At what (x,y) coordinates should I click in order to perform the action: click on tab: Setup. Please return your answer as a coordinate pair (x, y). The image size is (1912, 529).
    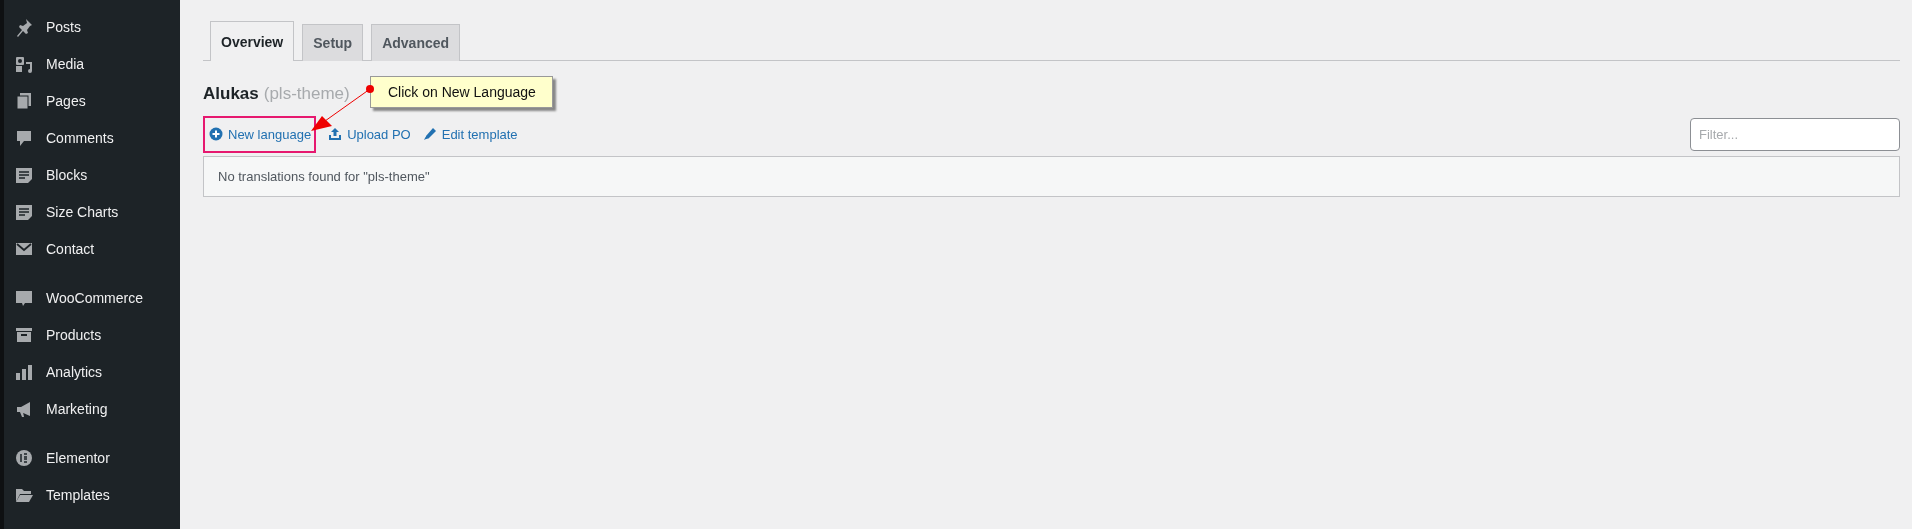
    Looking at the image, I should click on (333, 42).